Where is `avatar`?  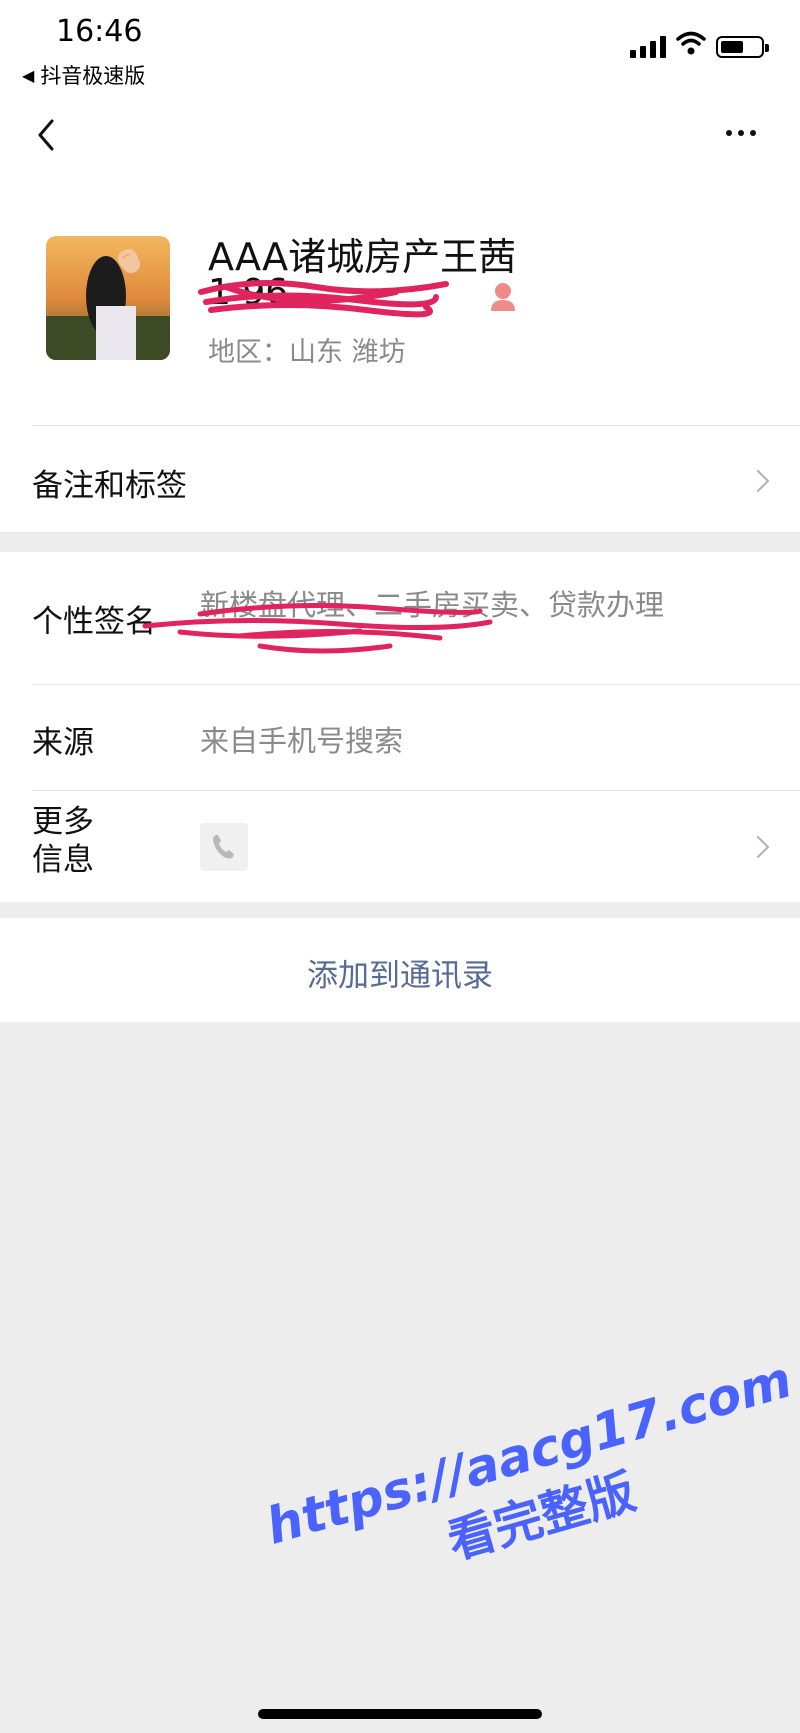 avatar is located at coordinates (108, 298).